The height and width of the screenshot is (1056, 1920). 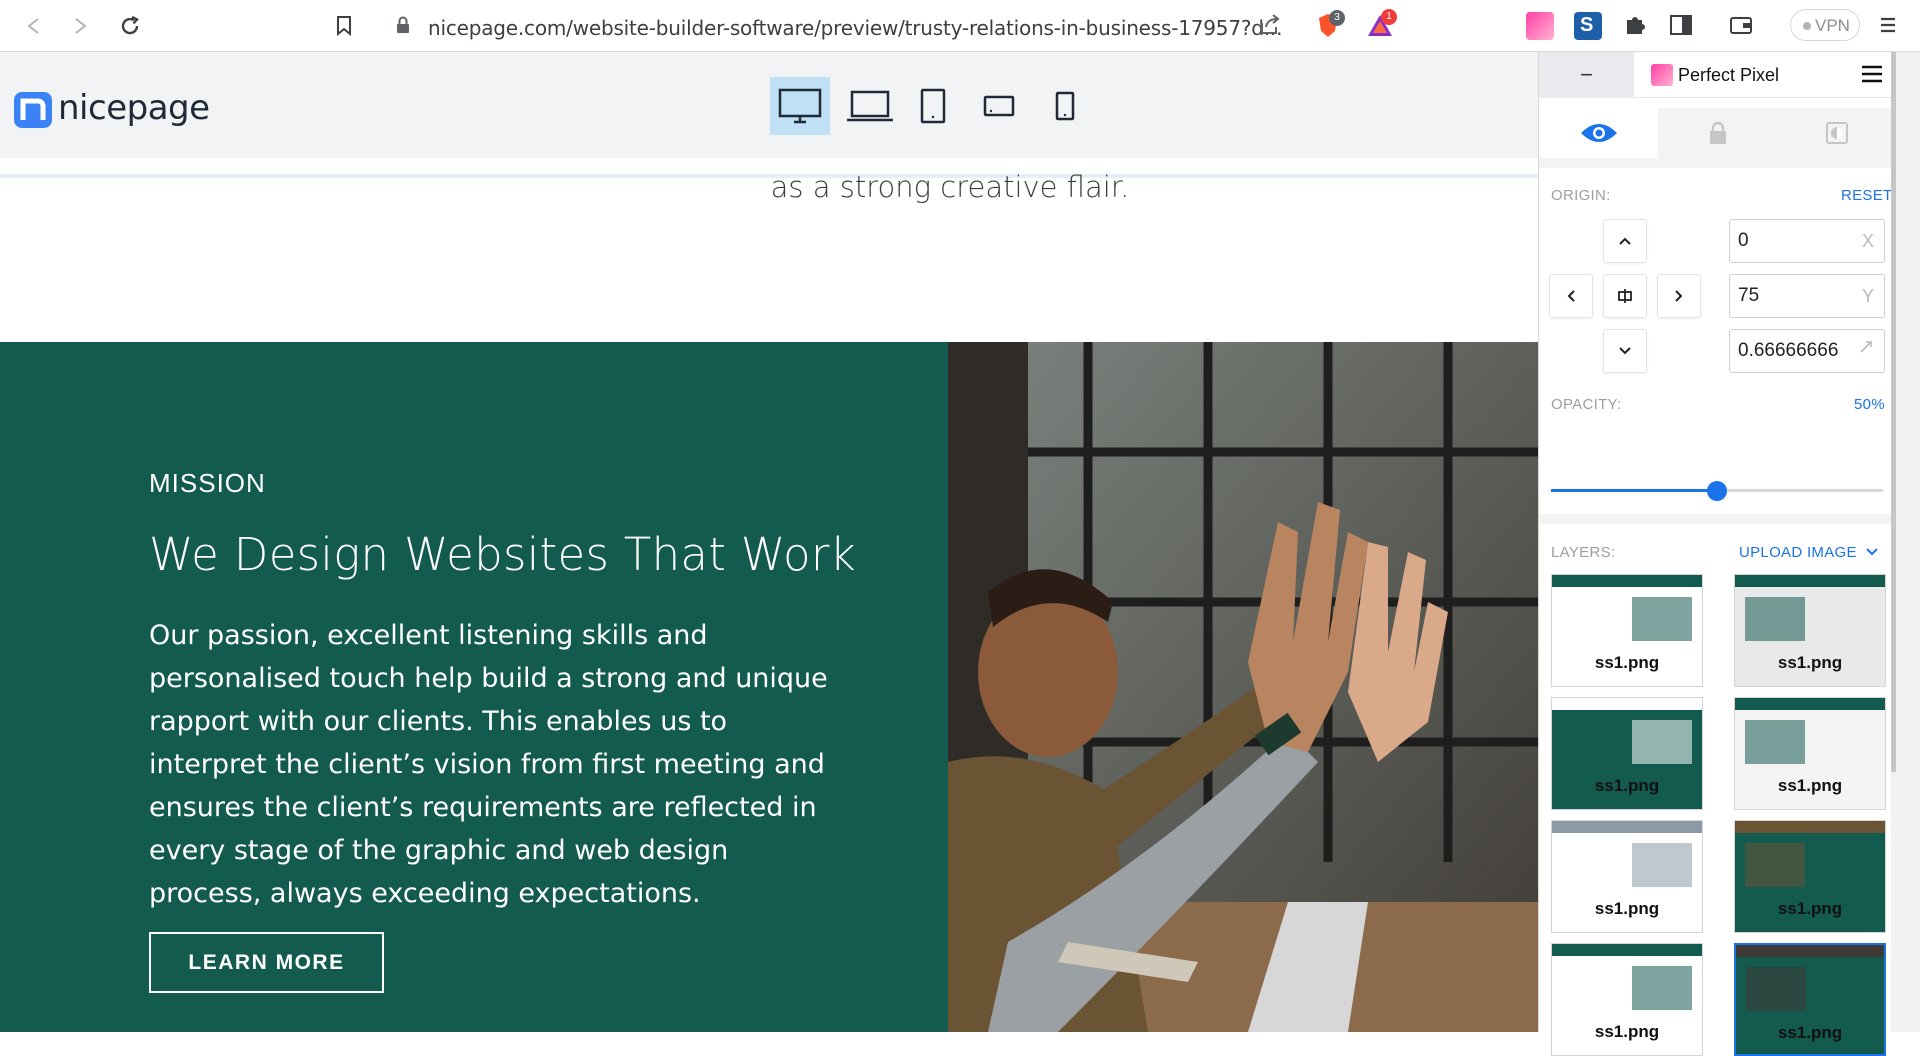 I want to click on browser-menu-icon, so click(x=1892, y=26).